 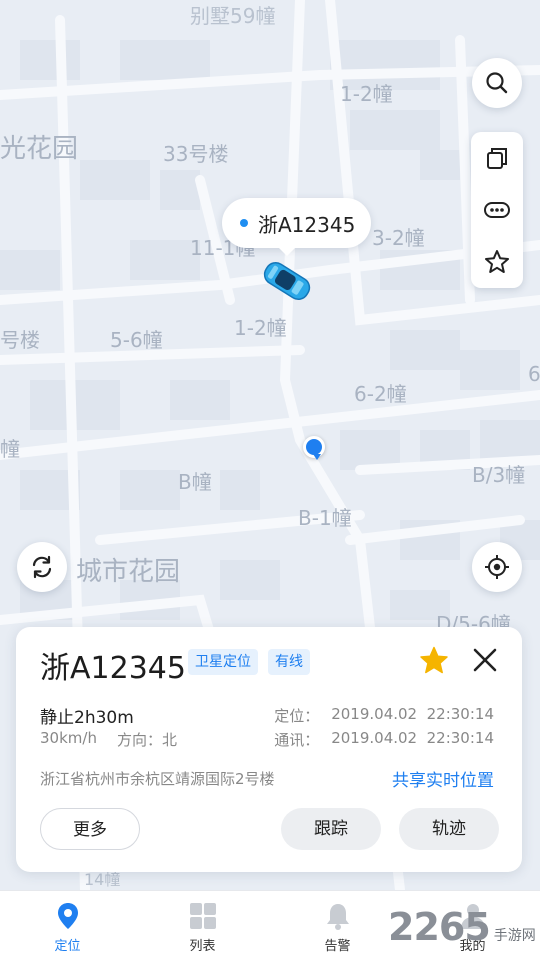 What do you see at coordinates (314, 448) in the screenshot?
I see `my-location-marker` at bounding box center [314, 448].